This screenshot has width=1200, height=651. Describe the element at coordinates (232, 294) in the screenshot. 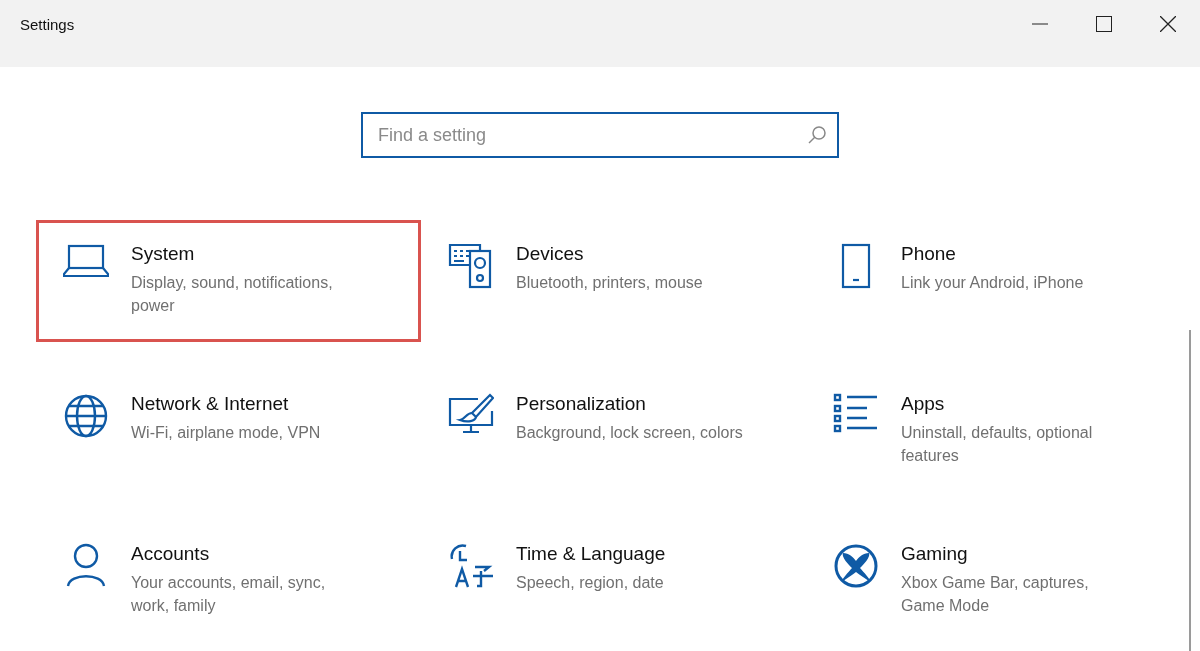

I see `category-description: Display, sound, notifications, power` at that location.